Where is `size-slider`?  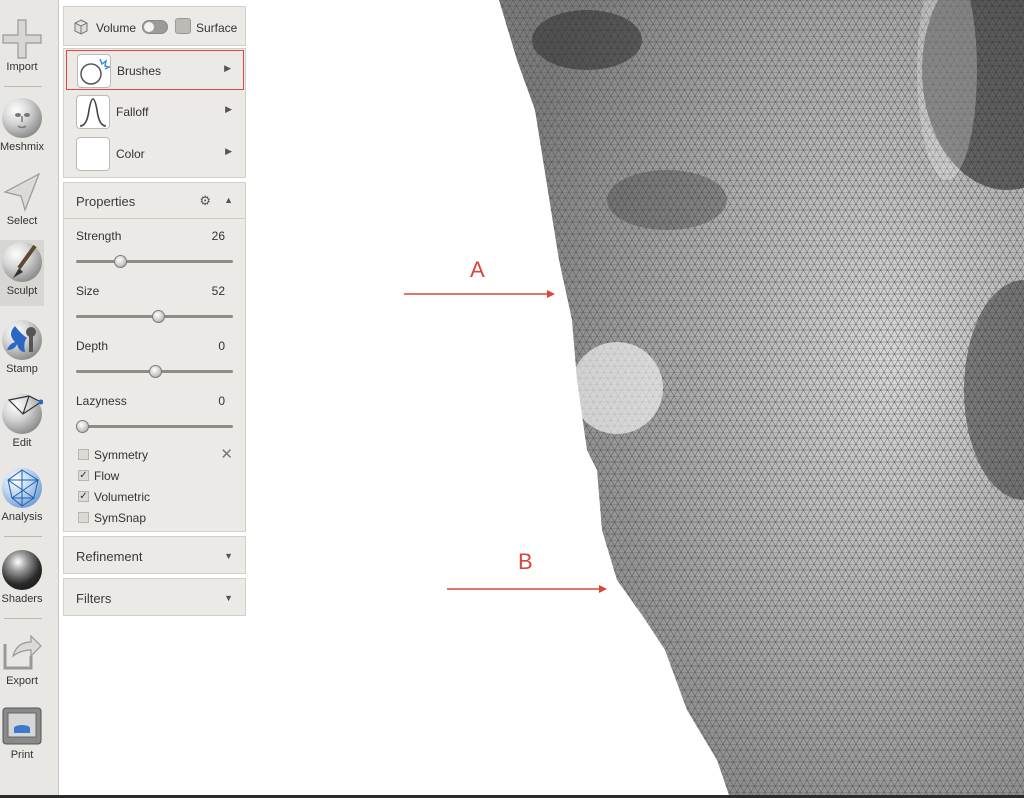
size-slider is located at coordinates (154, 316).